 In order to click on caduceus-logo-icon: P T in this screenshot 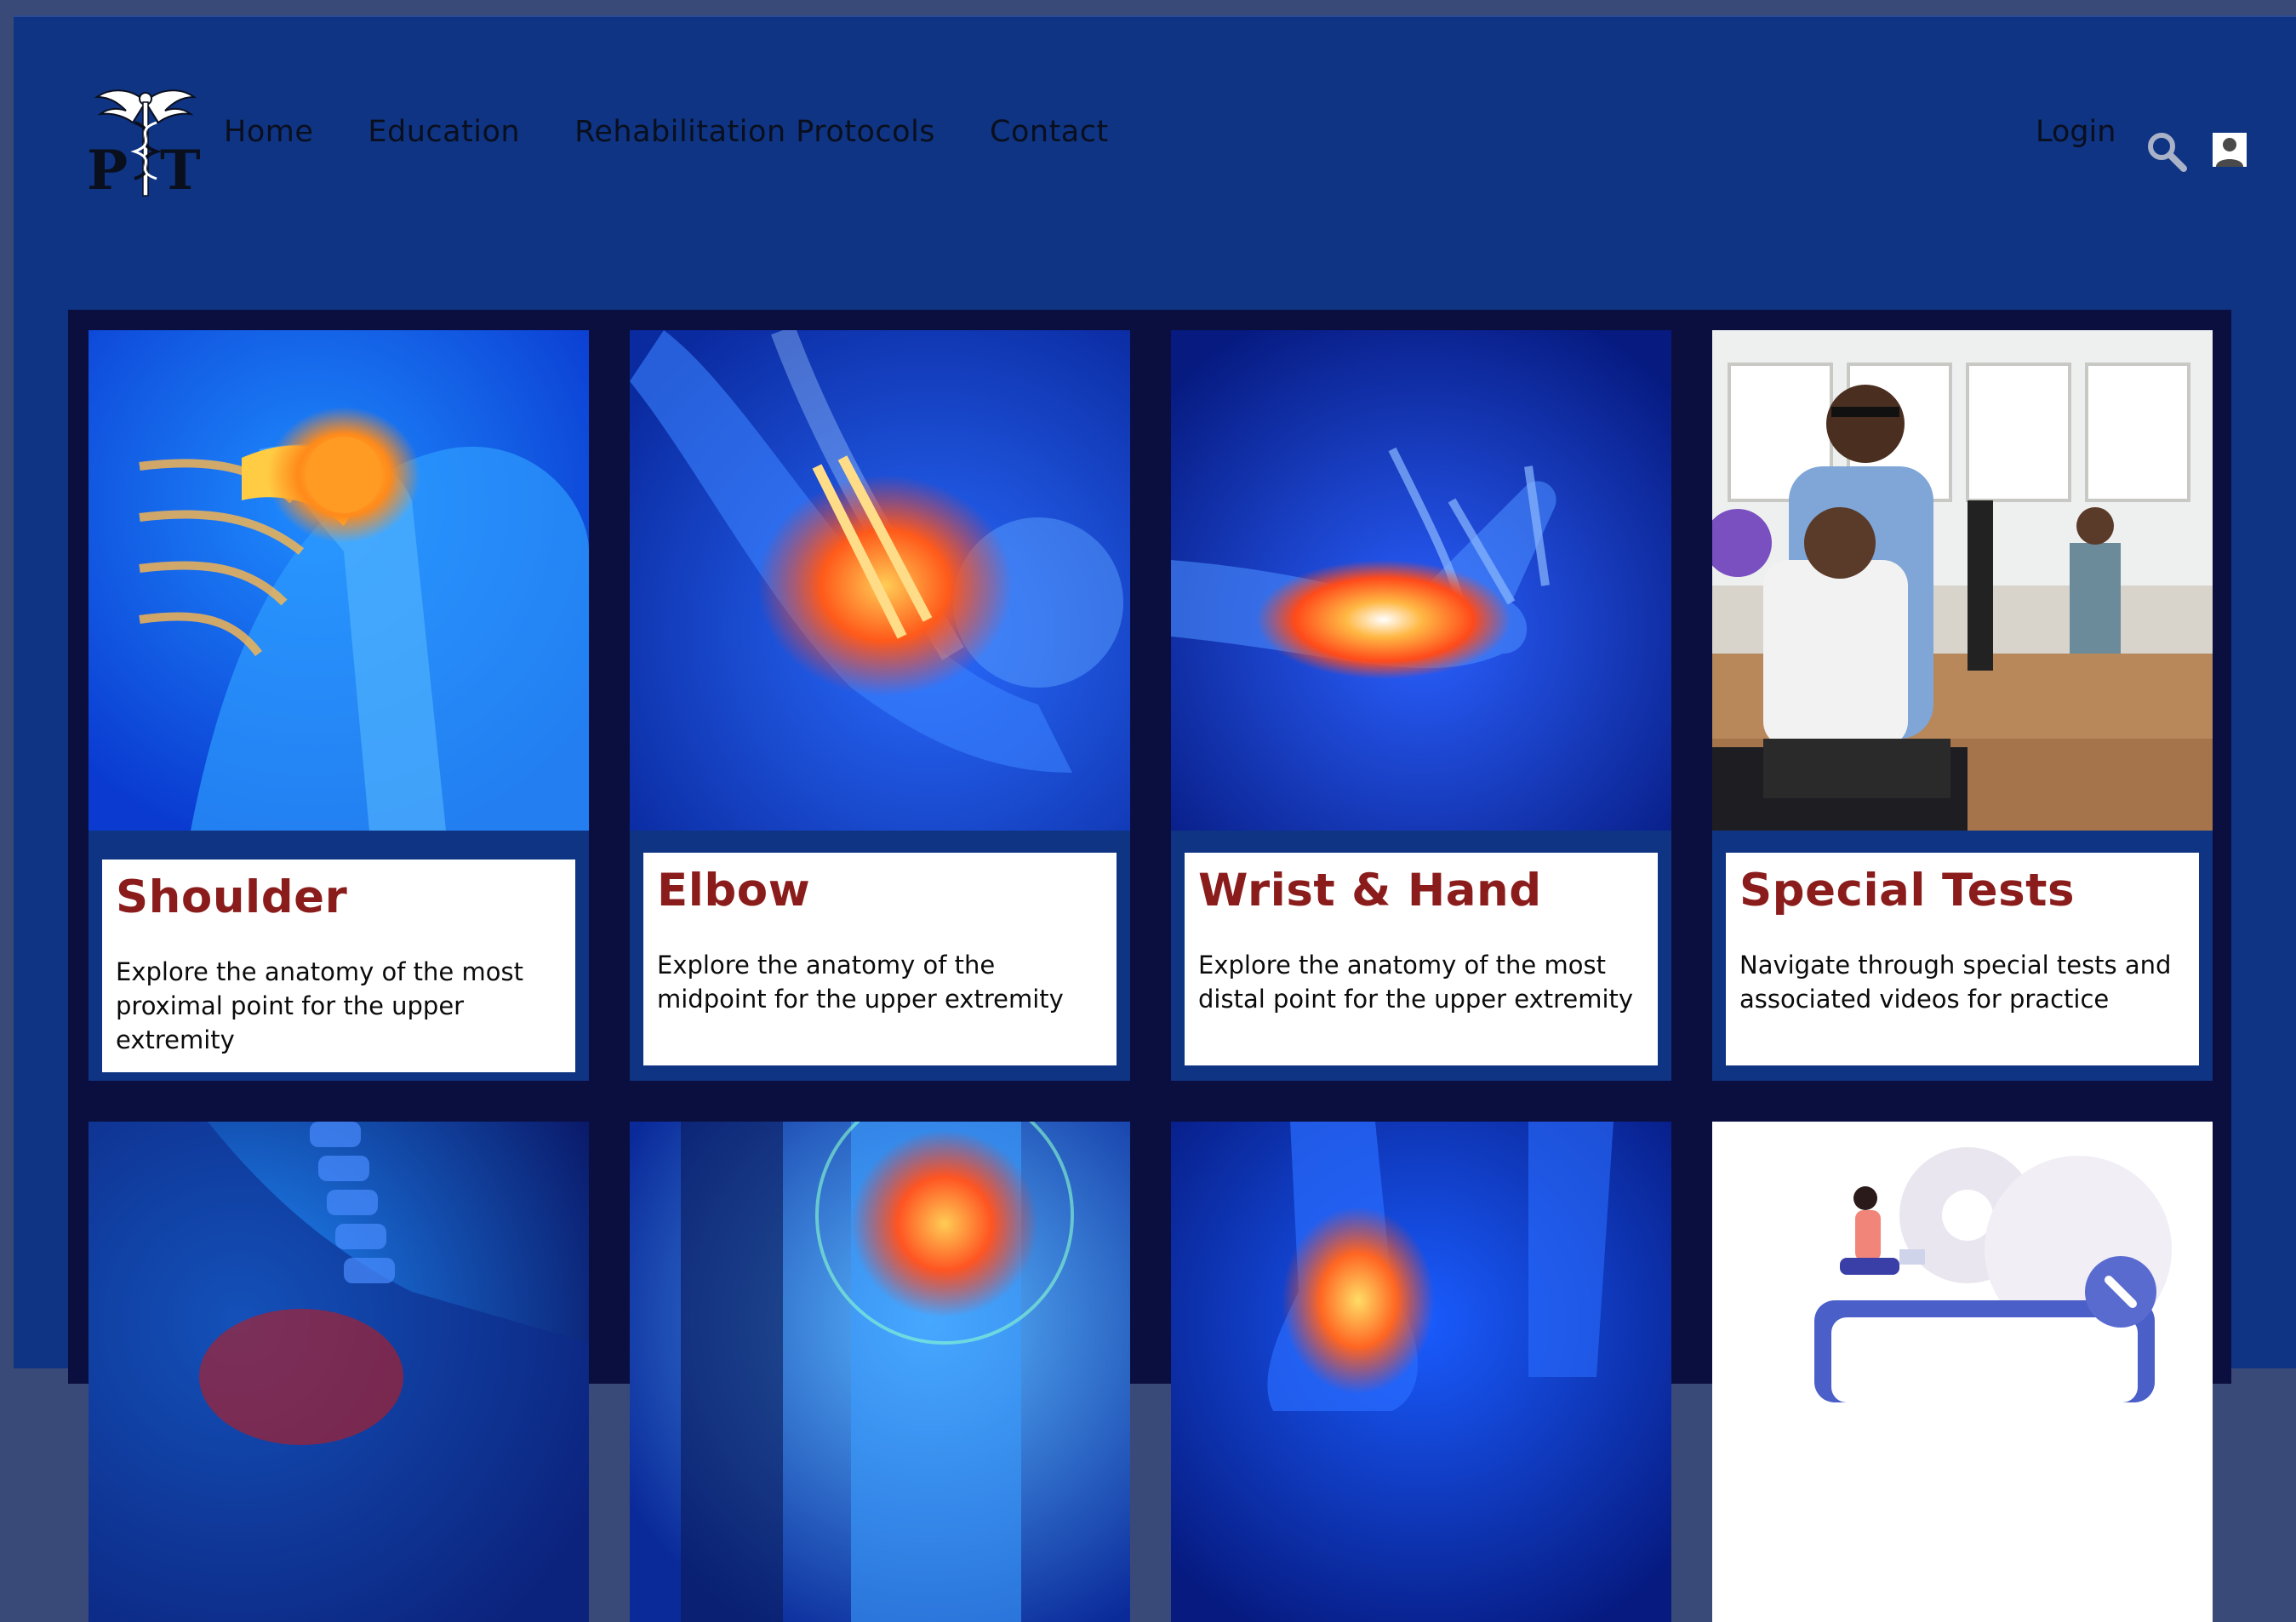, I will do `click(145, 142)`.